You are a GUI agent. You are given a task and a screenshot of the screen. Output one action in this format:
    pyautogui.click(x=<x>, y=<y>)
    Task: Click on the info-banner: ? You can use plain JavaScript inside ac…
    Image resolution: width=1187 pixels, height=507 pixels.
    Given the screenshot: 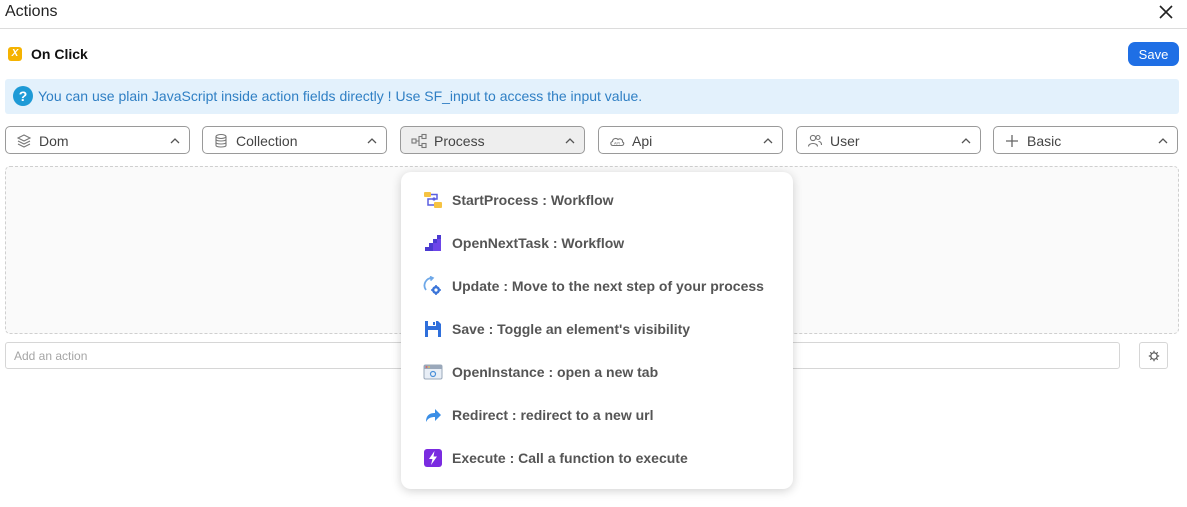 What is the action you would take?
    pyautogui.click(x=592, y=96)
    